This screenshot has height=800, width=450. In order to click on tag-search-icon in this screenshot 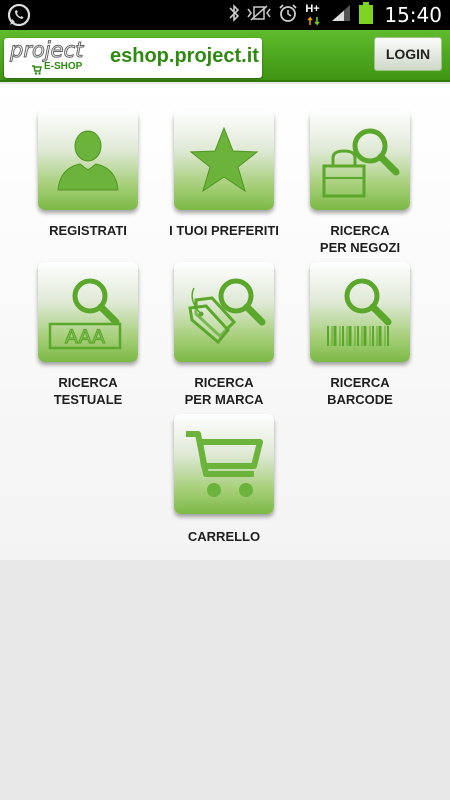, I will do `click(227, 311)`.